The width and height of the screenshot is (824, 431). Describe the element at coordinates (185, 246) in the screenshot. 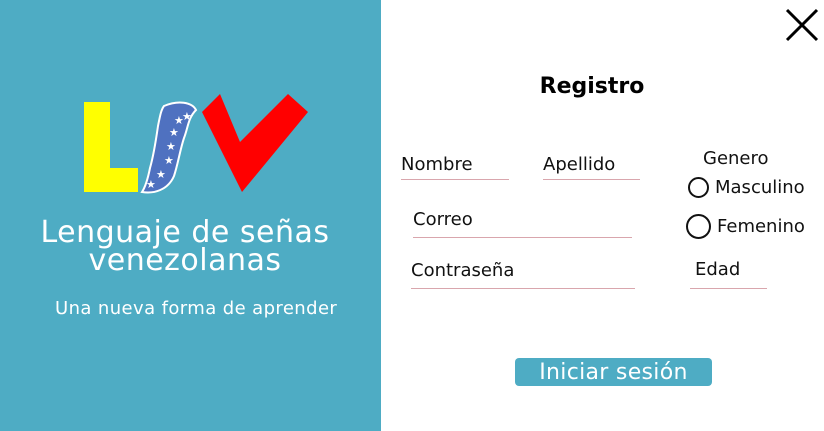

I see `brand-title: Lenguaje de señas venezolanas` at that location.